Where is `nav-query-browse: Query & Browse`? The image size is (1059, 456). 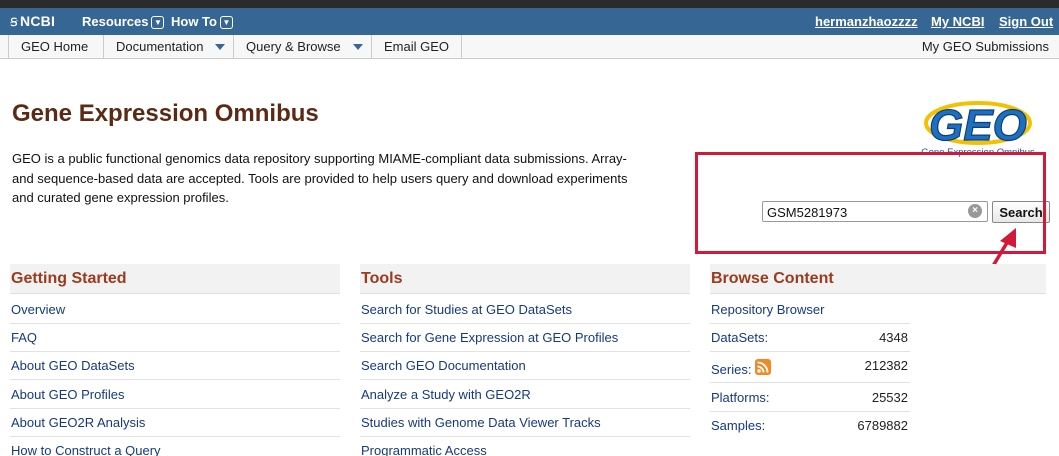 nav-query-browse: Query & Browse is located at coordinates (304, 47).